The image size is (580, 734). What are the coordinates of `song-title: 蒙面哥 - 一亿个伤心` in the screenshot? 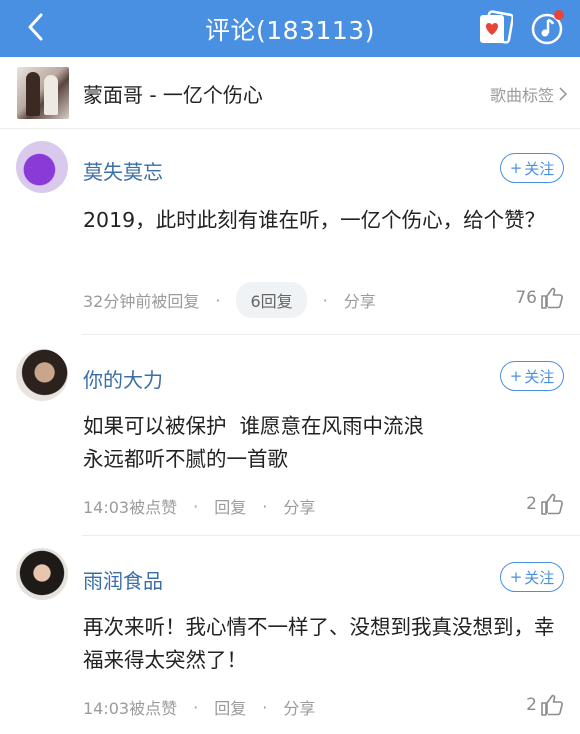 It's located at (173, 95).